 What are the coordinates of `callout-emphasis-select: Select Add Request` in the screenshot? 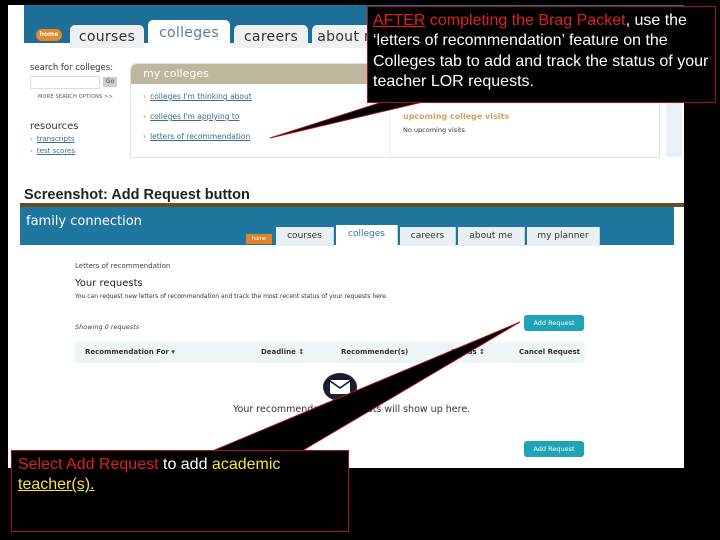 It's located at (88, 464).